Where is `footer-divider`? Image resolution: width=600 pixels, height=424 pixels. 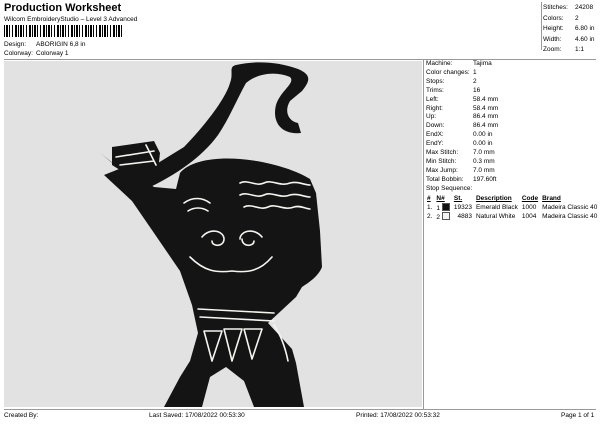
footer-divider is located at coordinates (300, 409).